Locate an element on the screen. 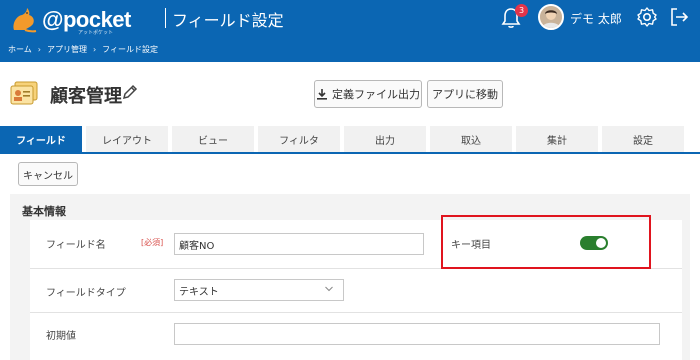 The image size is (700, 360). tab-import: 取込 is located at coordinates (471, 139).